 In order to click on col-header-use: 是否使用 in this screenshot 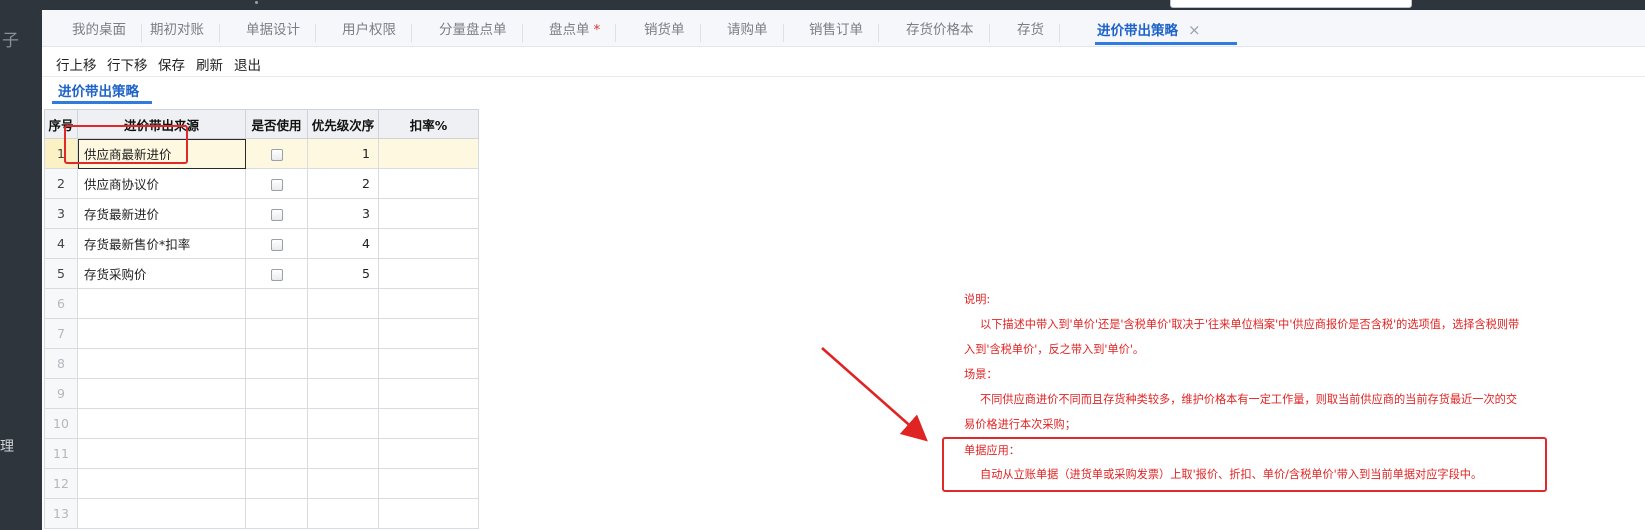, I will do `click(276, 124)`.